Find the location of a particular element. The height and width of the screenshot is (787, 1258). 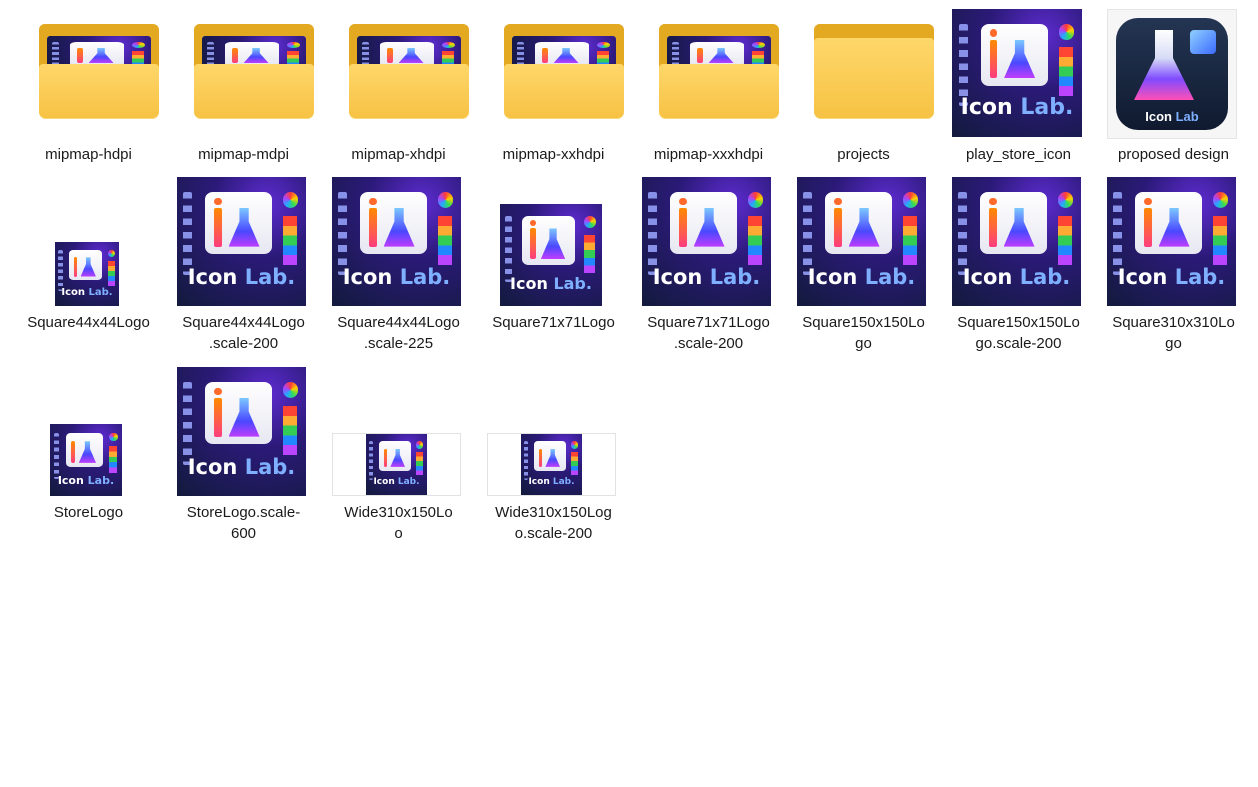

file-item: Icon Lab. Square310x310Lo go is located at coordinates (1173, 265).